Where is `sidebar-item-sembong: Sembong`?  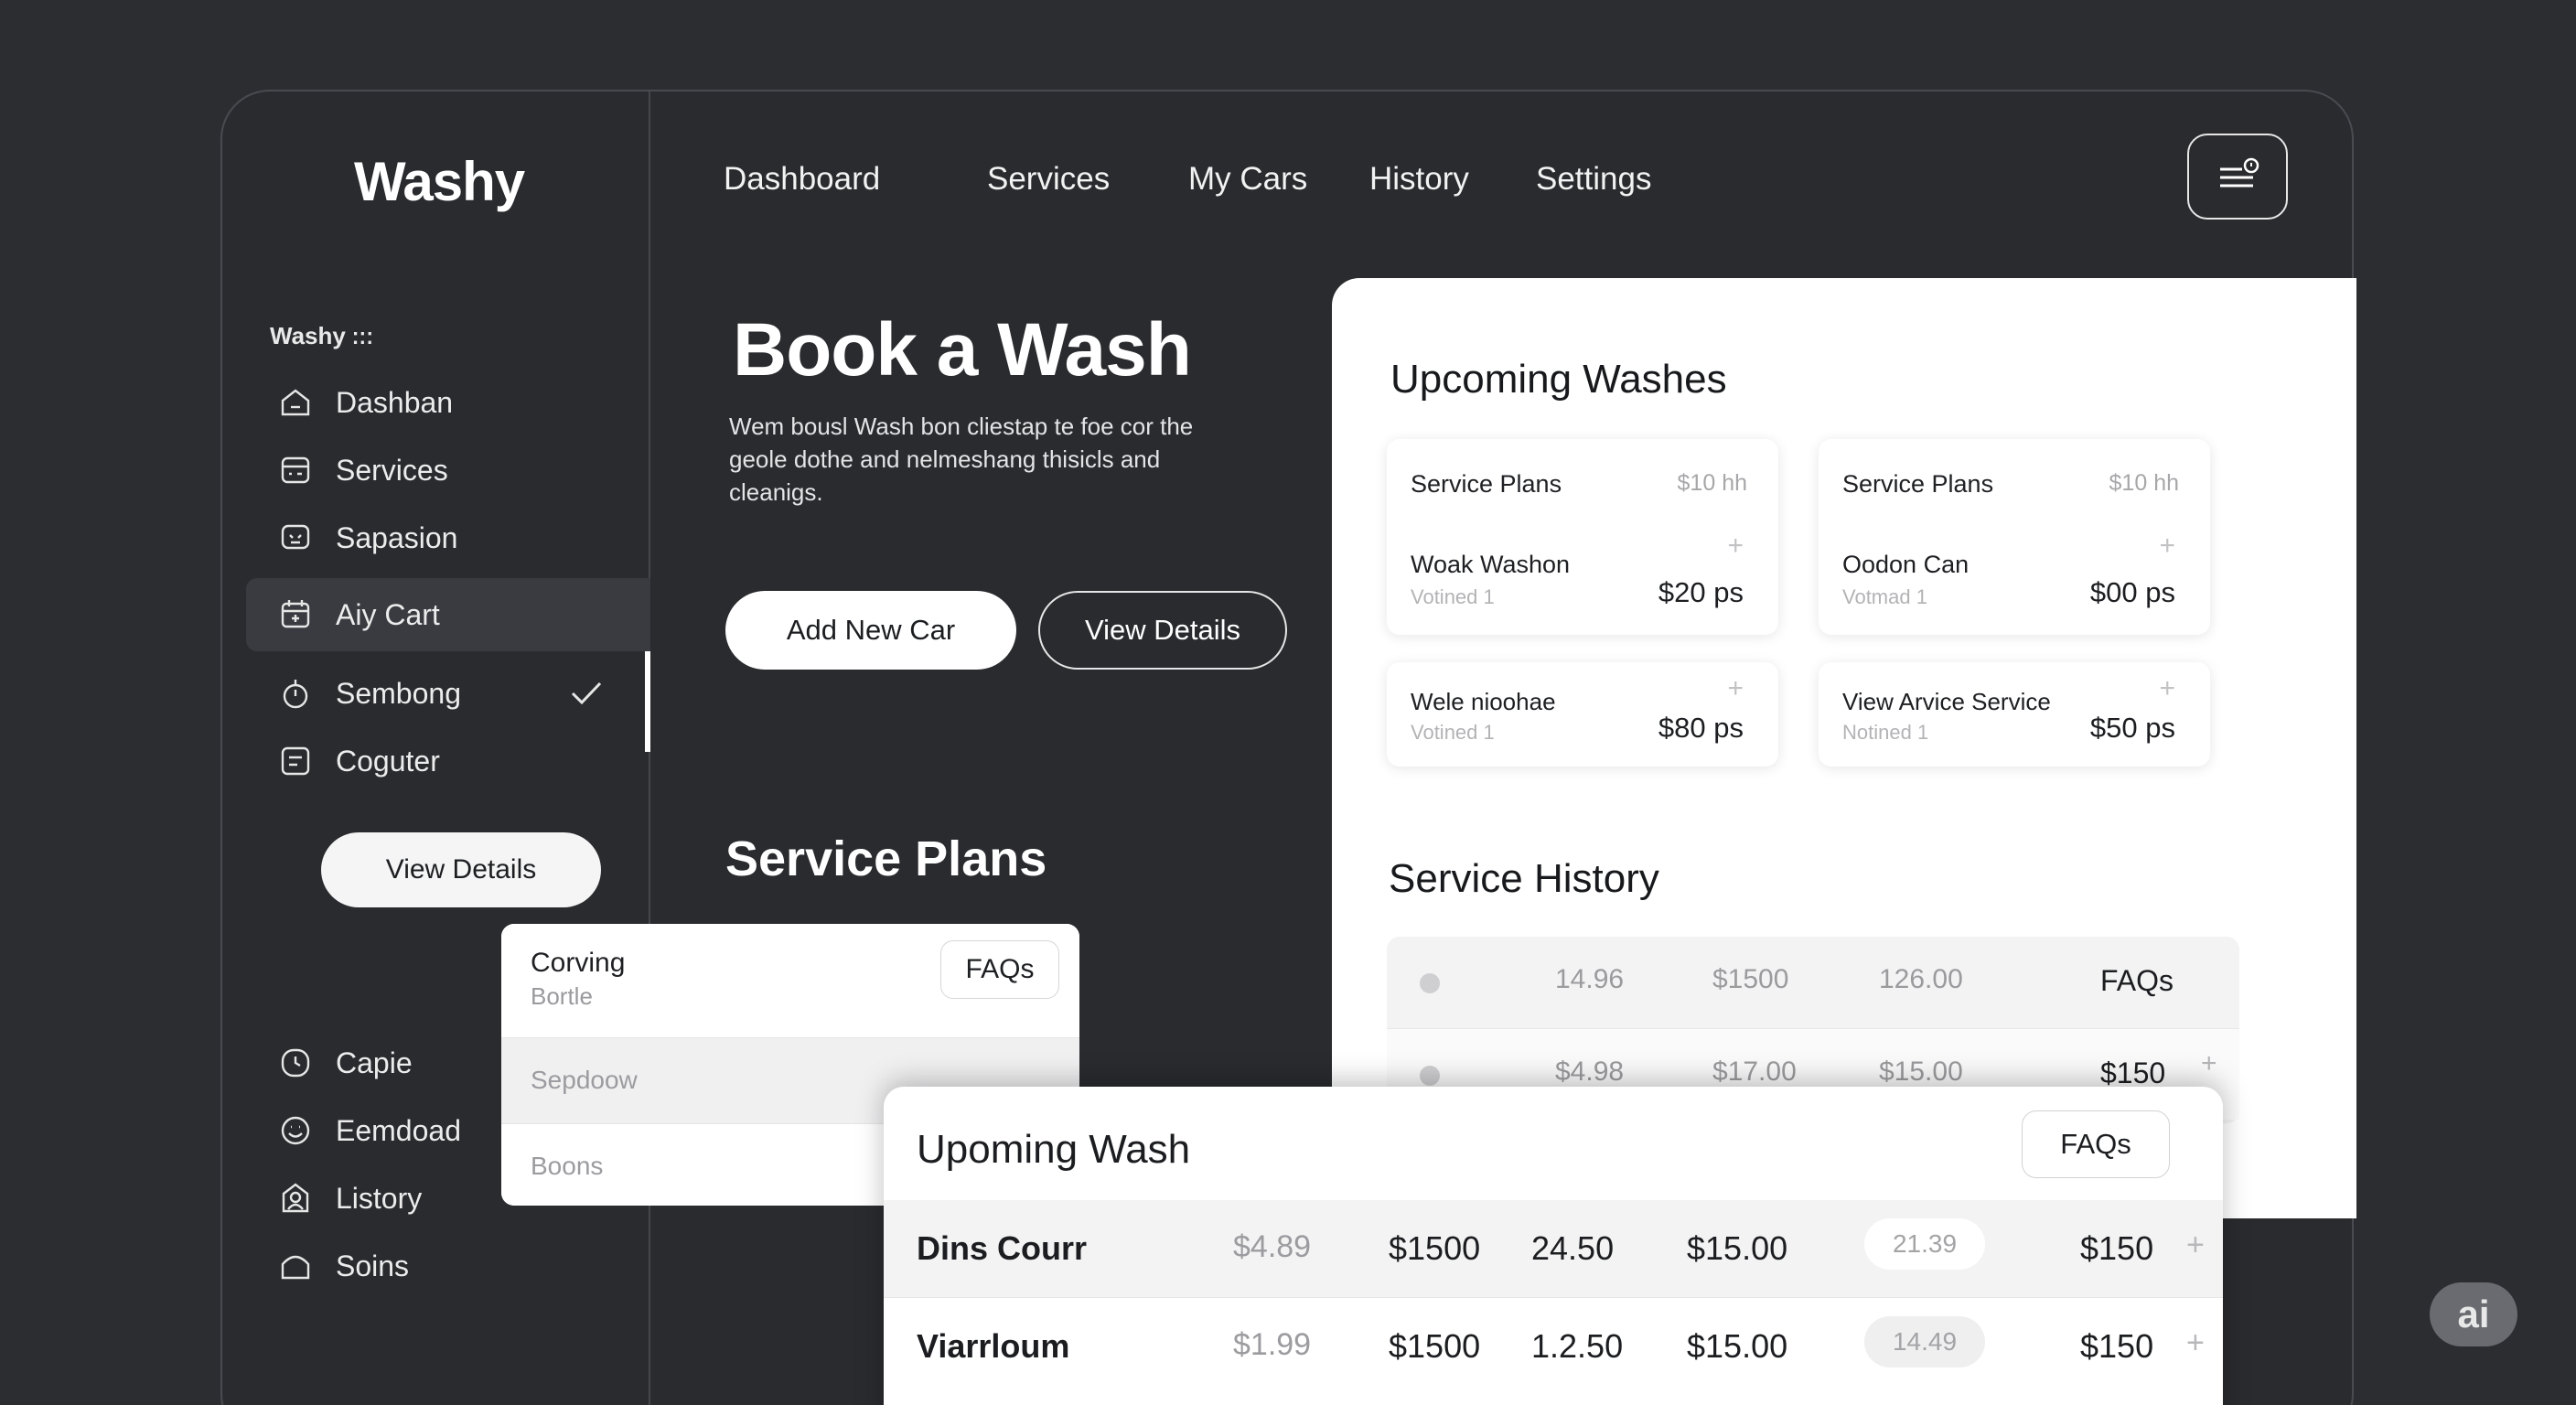
sidebar-item-sembong: Sembong is located at coordinates (448, 693).